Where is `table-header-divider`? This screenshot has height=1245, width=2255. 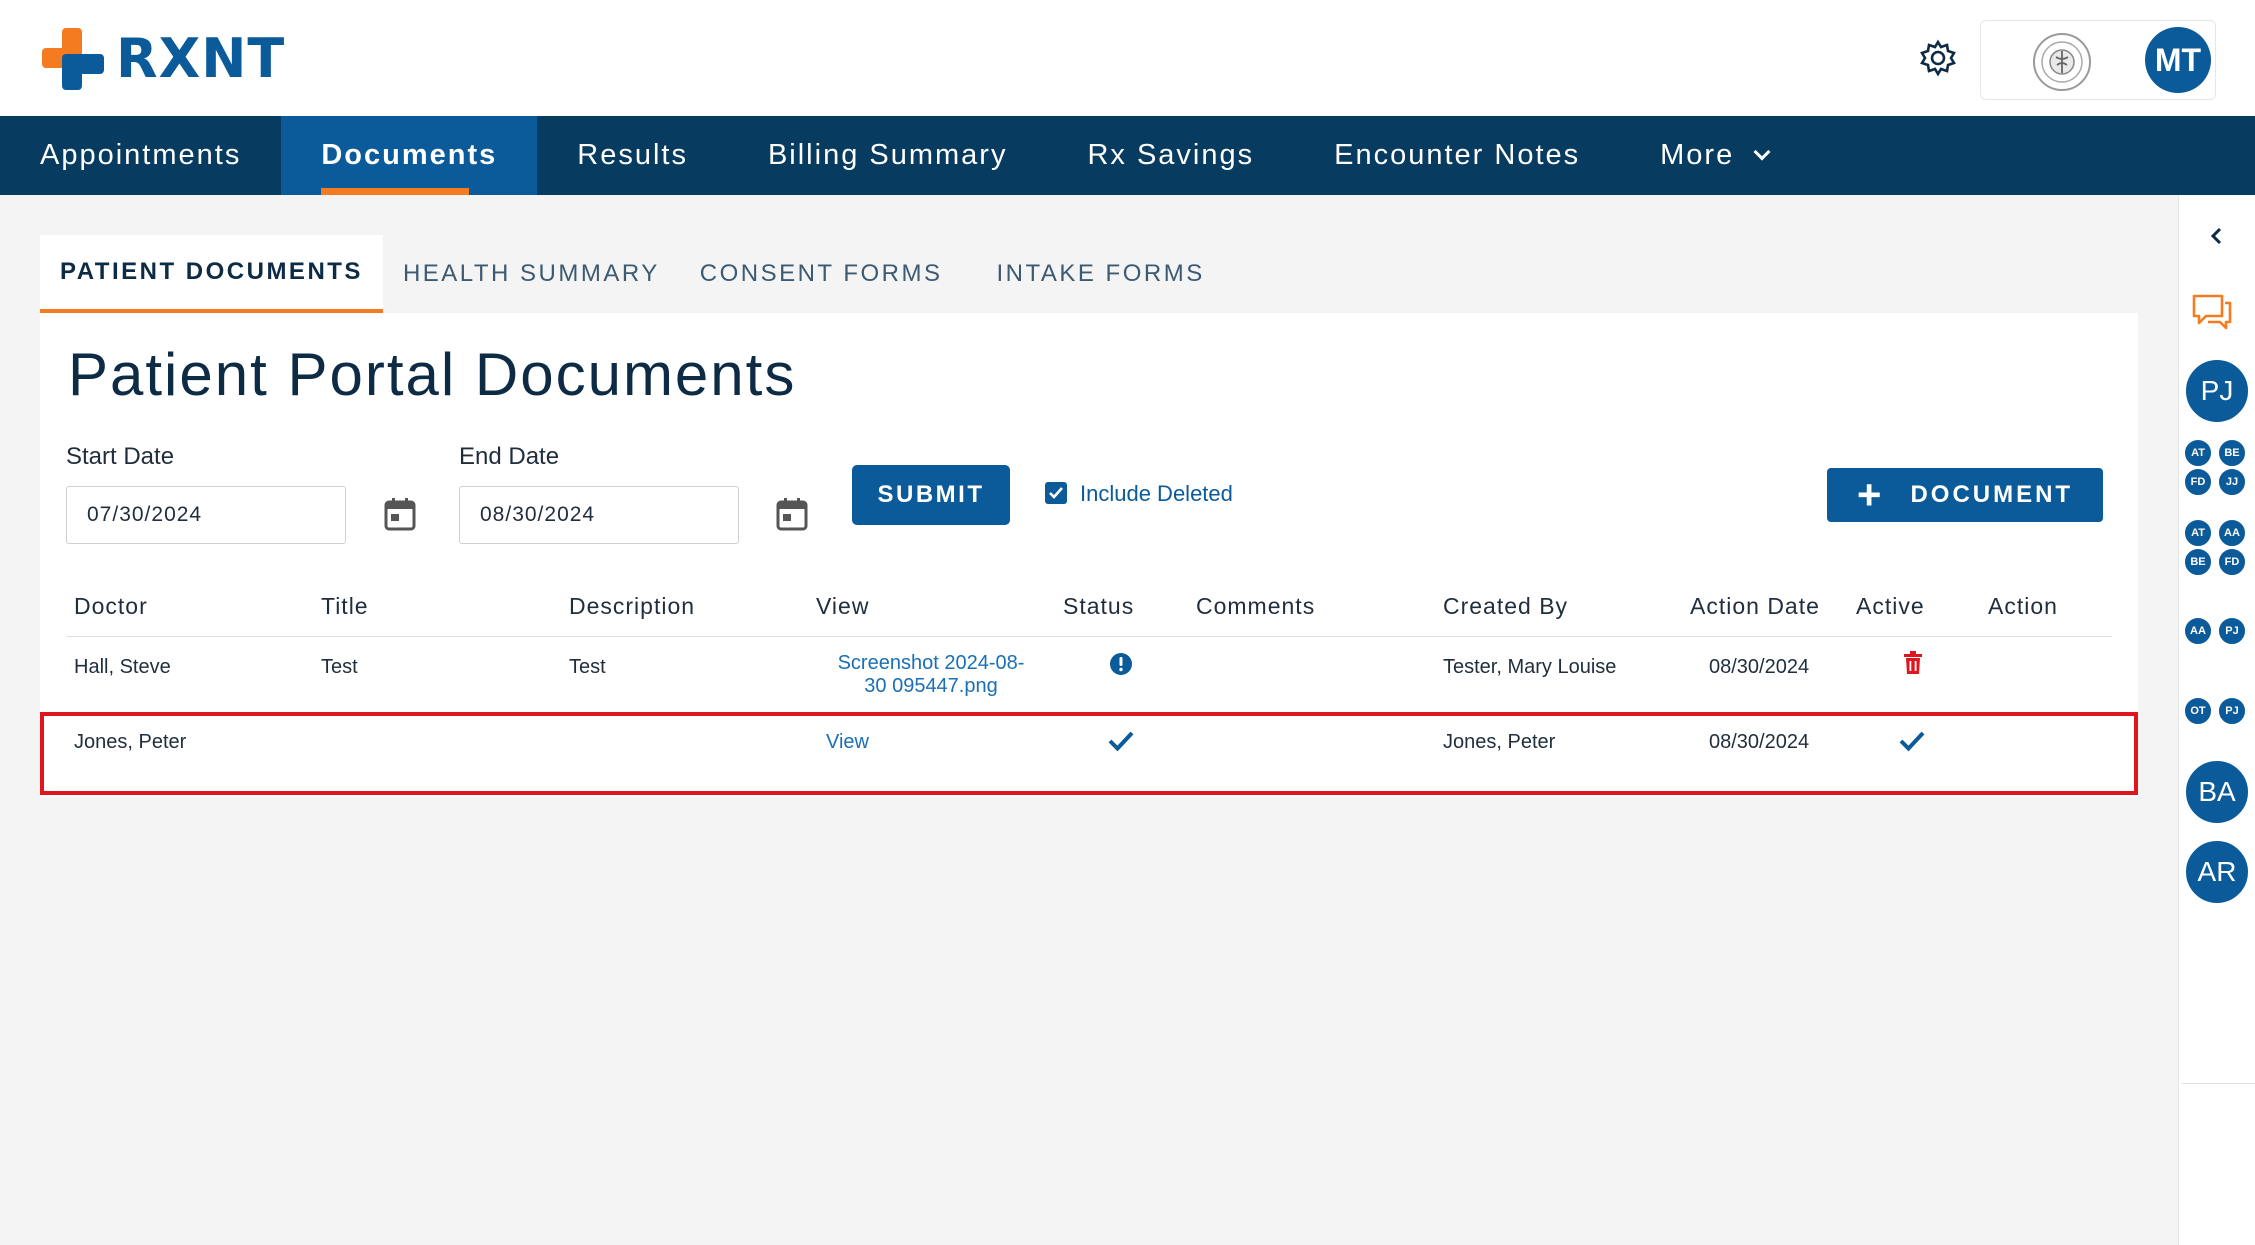
table-header-divider is located at coordinates (1089, 636).